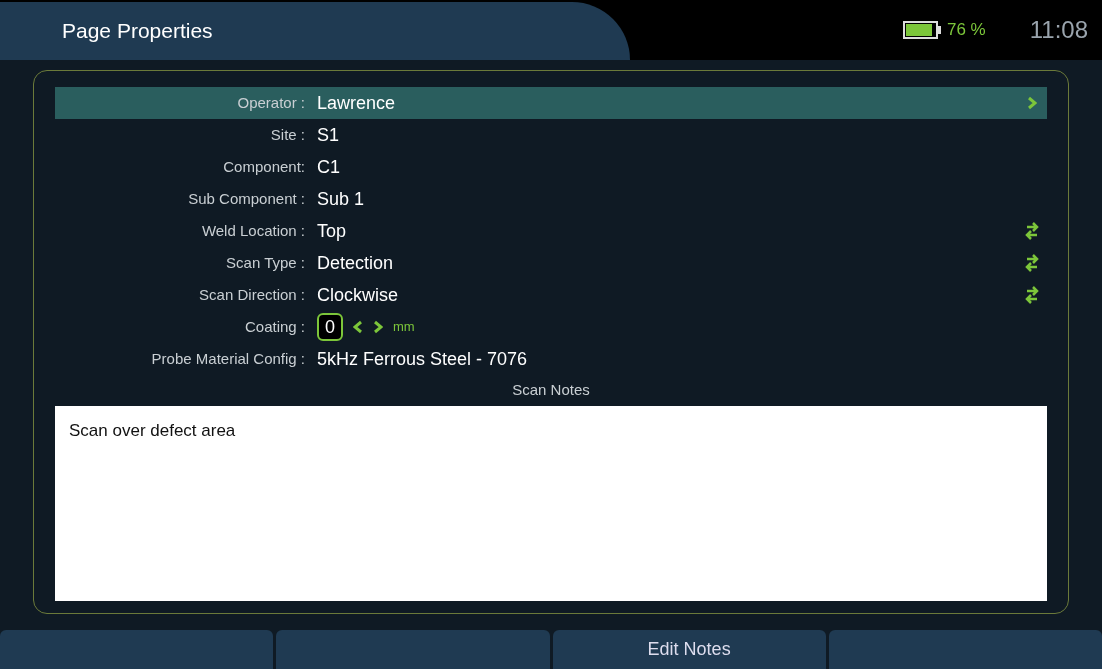 This screenshot has width=1102, height=669. I want to click on field-label: Coating :, so click(274, 326).